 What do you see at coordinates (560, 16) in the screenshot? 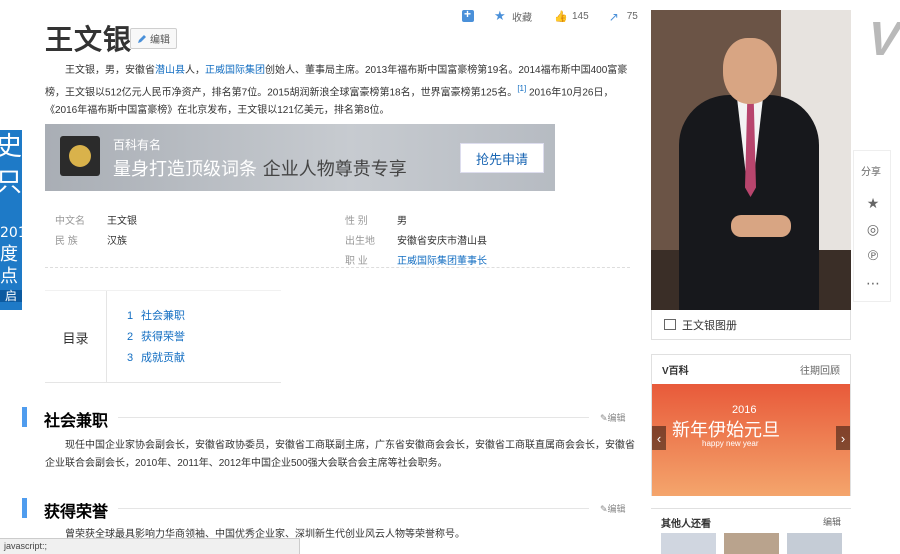
I see `thumbs-up-icon` at bounding box center [560, 16].